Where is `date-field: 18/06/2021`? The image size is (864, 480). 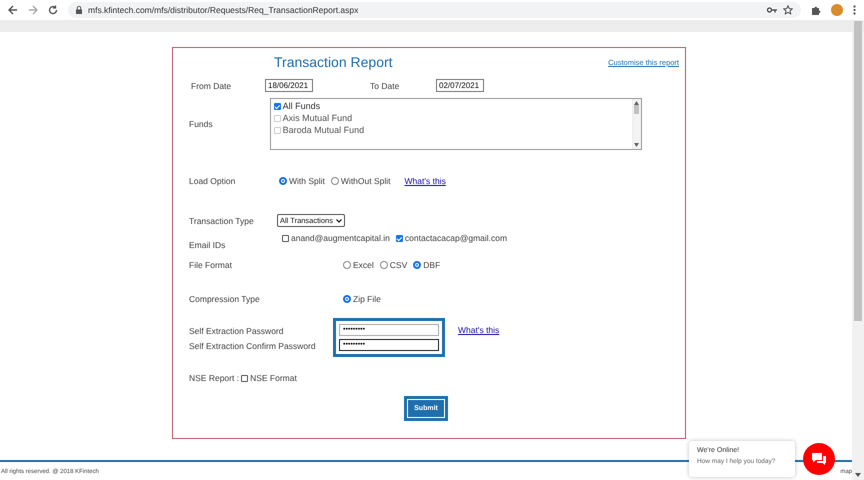 date-field: 18/06/2021 is located at coordinates (289, 85).